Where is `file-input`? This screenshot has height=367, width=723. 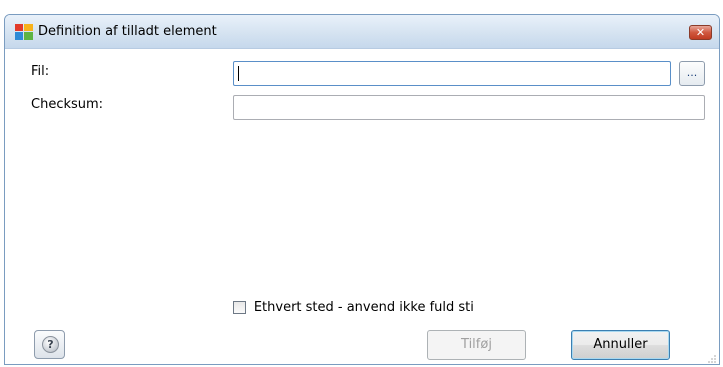
file-input is located at coordinates (452, 73).